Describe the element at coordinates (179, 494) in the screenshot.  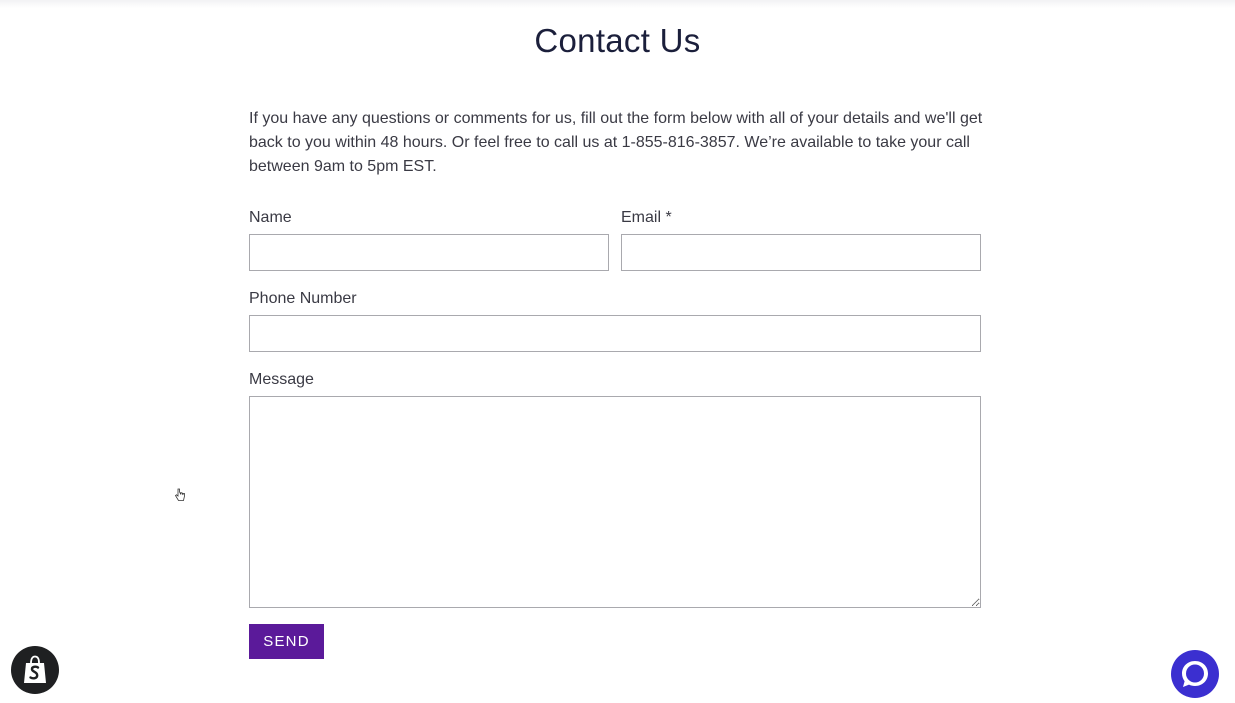
I see `hand-cursor-icon` at that location.